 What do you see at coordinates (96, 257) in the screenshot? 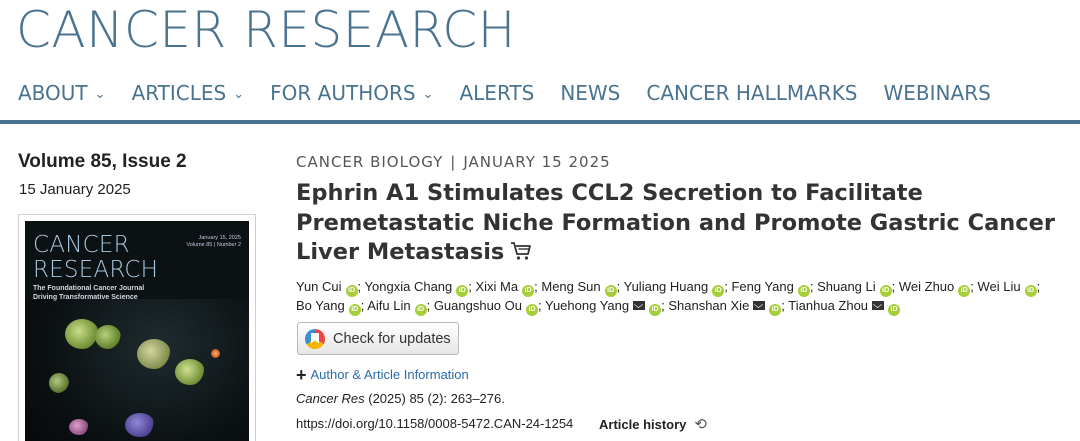
I see `cover-title: CANCER RESEARCH` at bounding box center [96, 257].